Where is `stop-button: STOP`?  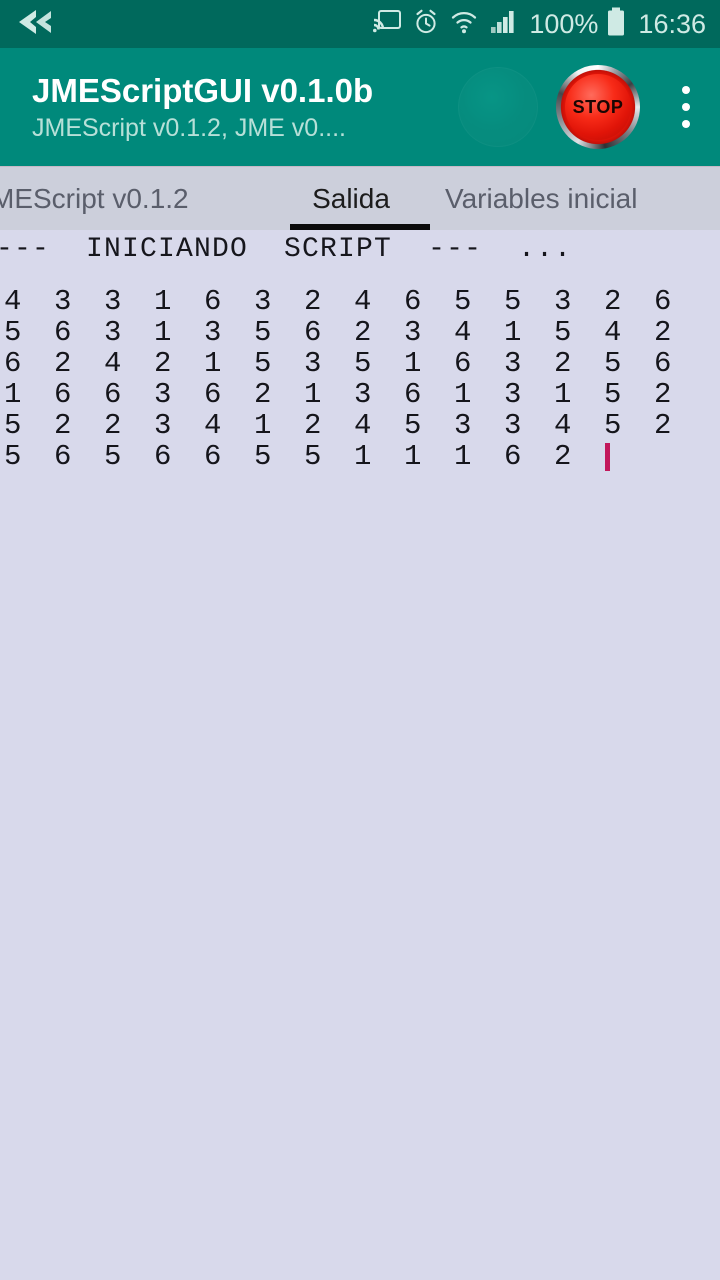 stop-button: STOP is located at coordinates (598, 107).